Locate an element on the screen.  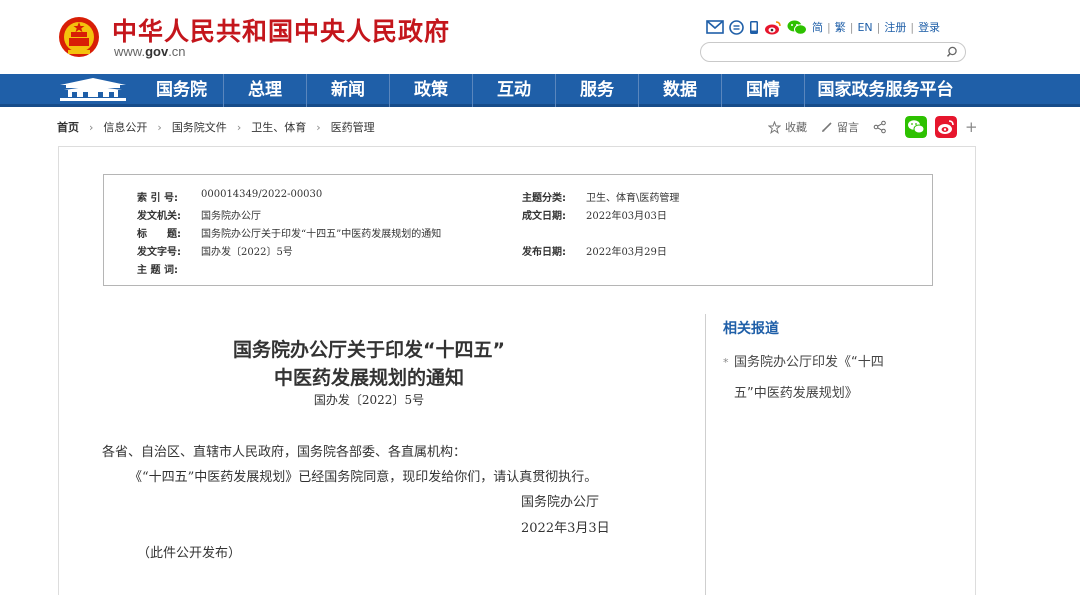
share-button is located at coordinates (882, 127).